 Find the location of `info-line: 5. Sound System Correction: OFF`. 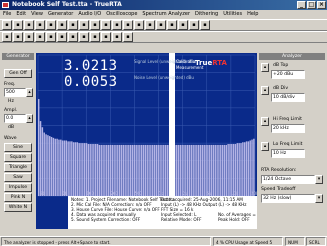

info-line: 5. Sound System Correction: OFF is located at coordinates (106, 219).